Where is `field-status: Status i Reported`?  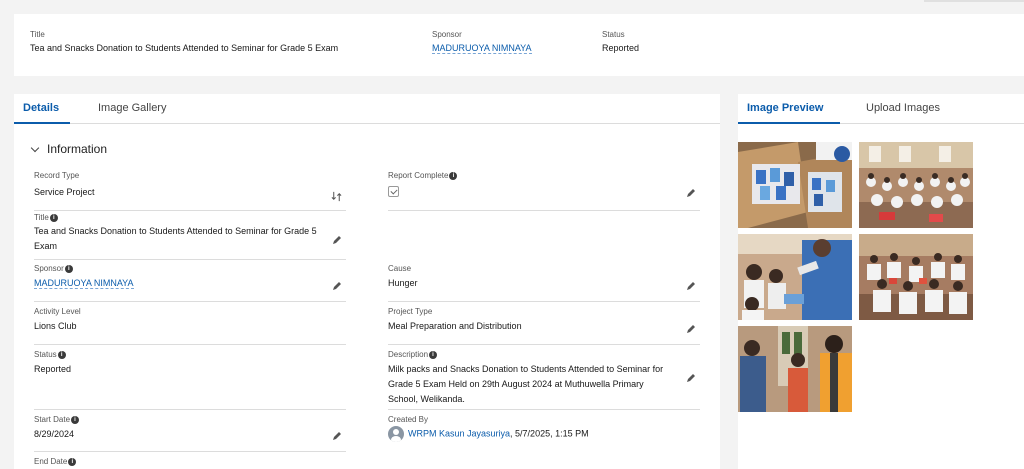
field-status: Status i Reported is located at coordinates (190, 380).